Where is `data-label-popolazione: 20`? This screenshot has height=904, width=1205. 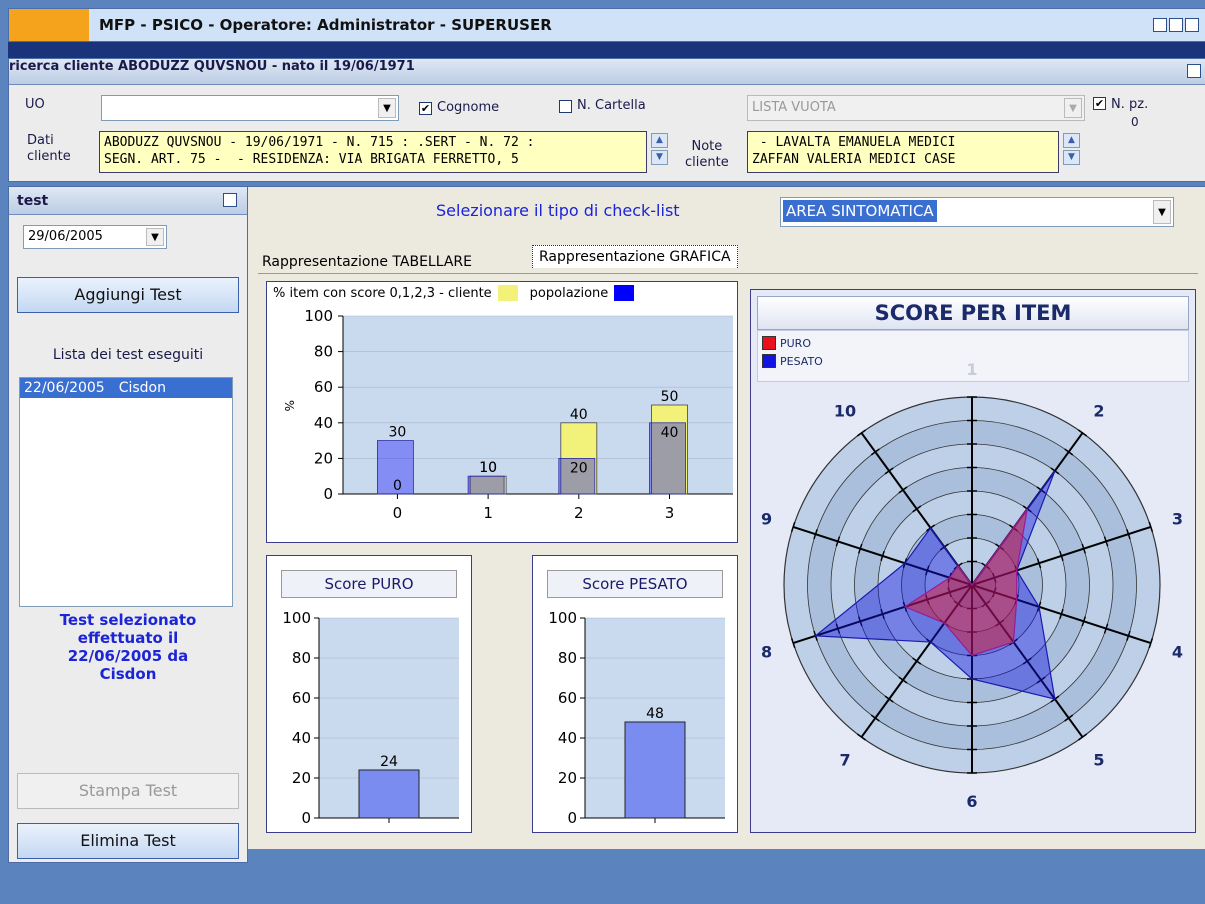 data-label-popolazione: 20 is located at coordinates (579, 468).